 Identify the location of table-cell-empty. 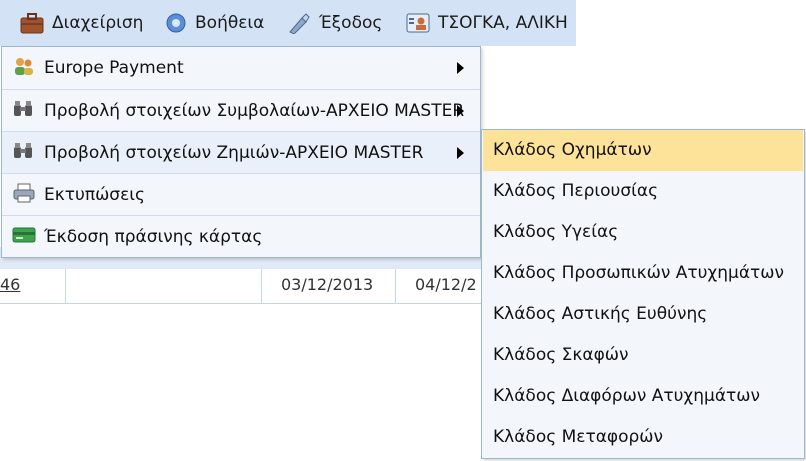
(164, 286).